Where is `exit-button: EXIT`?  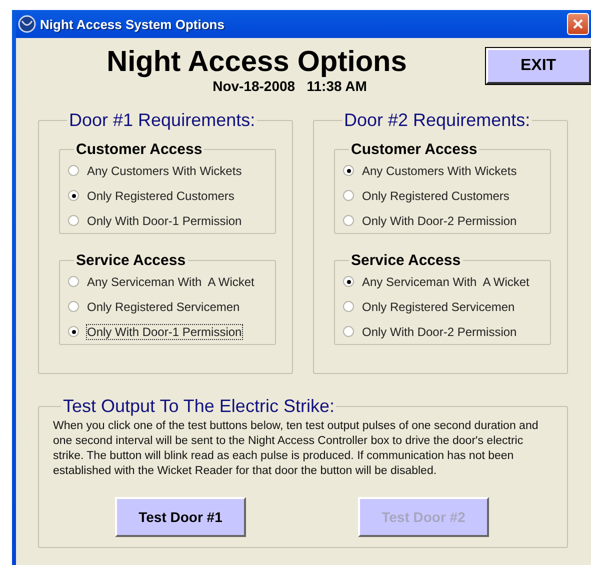 exit-button: EXIT is located at coordinates (538, 66).